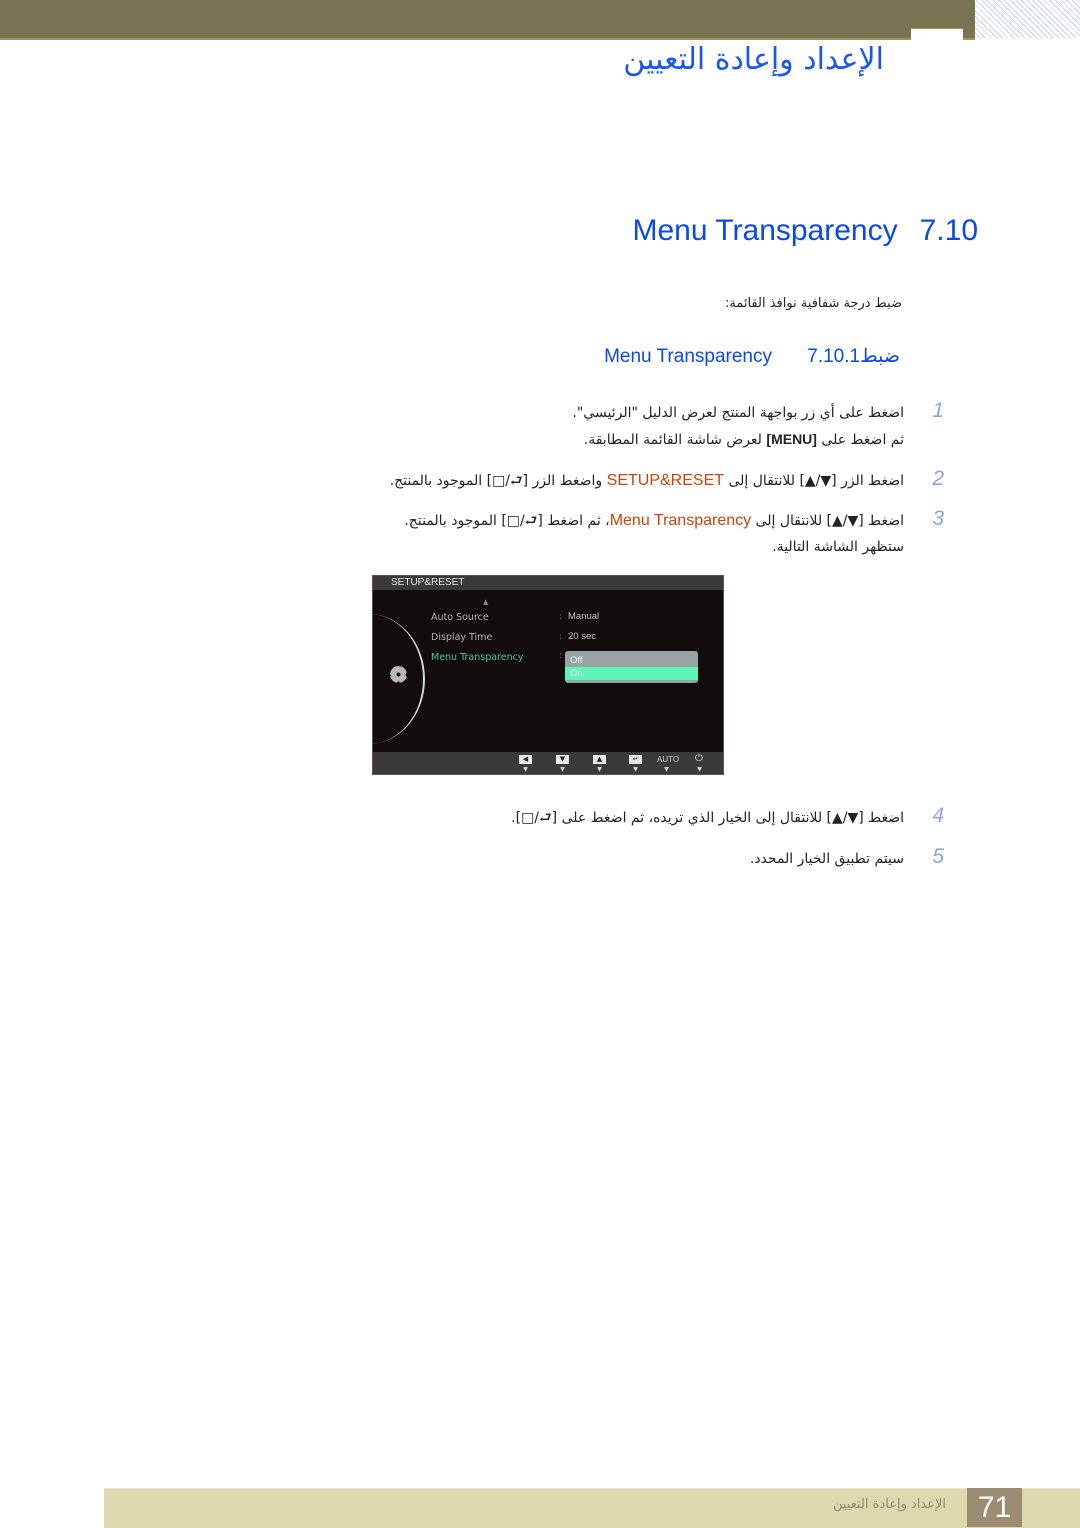 The width and height of the screenshot is (1080, 1528). I want to click on section-title-text: Menu Transparency, so click(765, 230).